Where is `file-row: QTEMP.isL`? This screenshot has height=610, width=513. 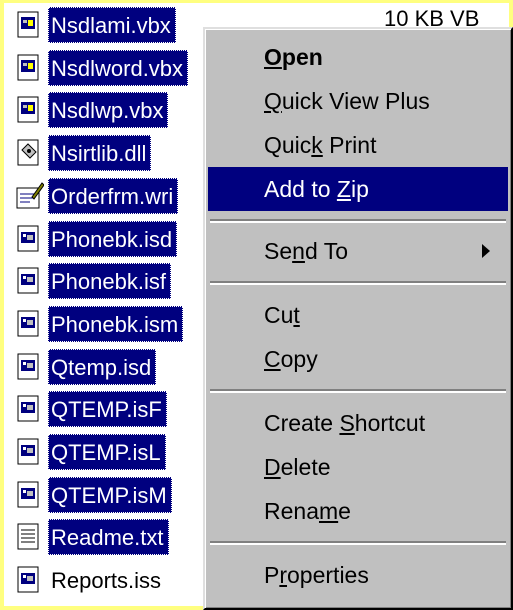 file-row: QTEMP.isL is located at coordinates (90, 452).